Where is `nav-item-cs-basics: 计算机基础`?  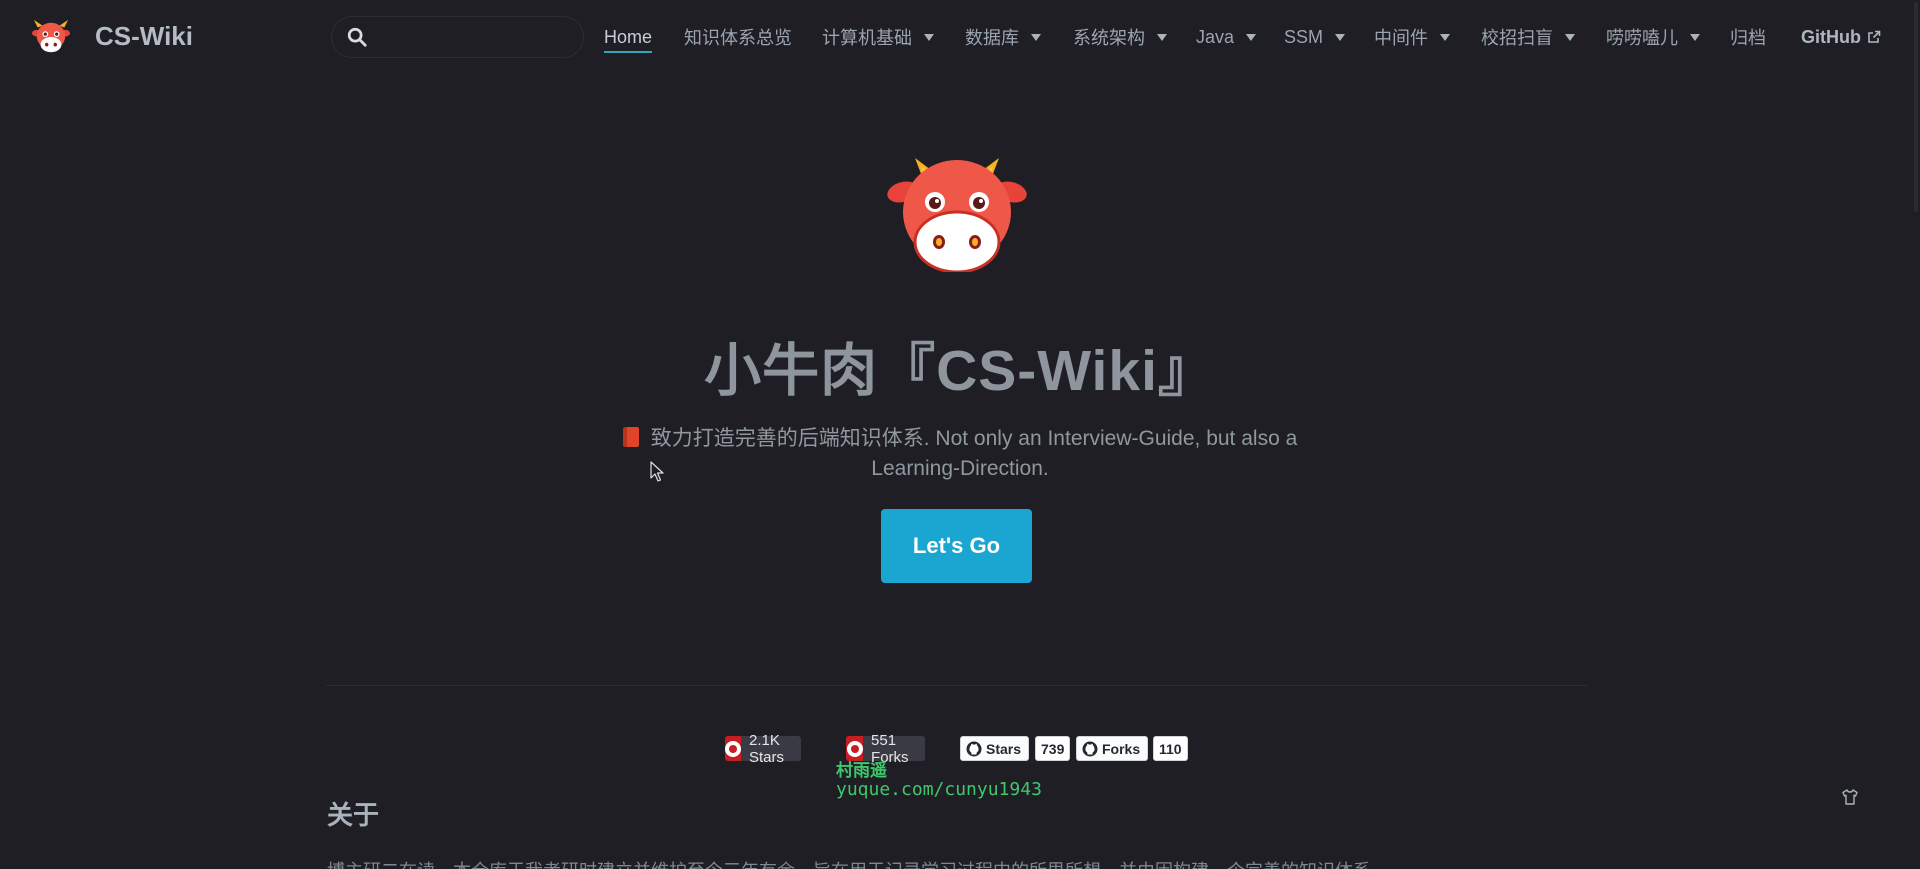
nav-item-cs-basics: 计算机基础 is located at coordinates (878, 37).